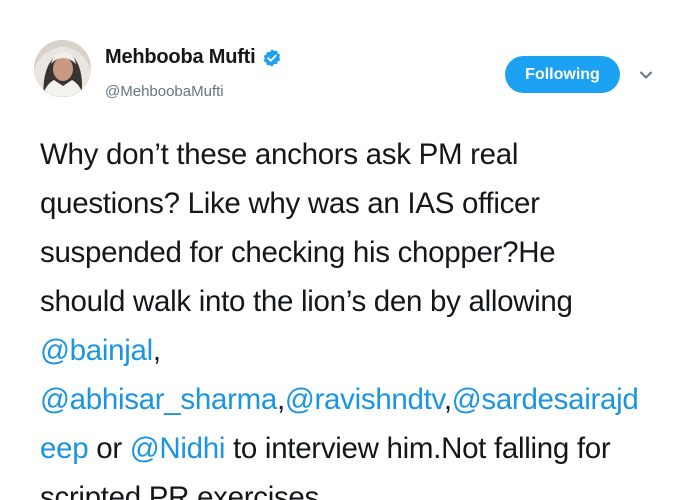 This screenshot has width=700, height=500. Describe the element at coordinates (364, 399) in the screenshot. I see `mention-link: @ravishndtv` at that location.